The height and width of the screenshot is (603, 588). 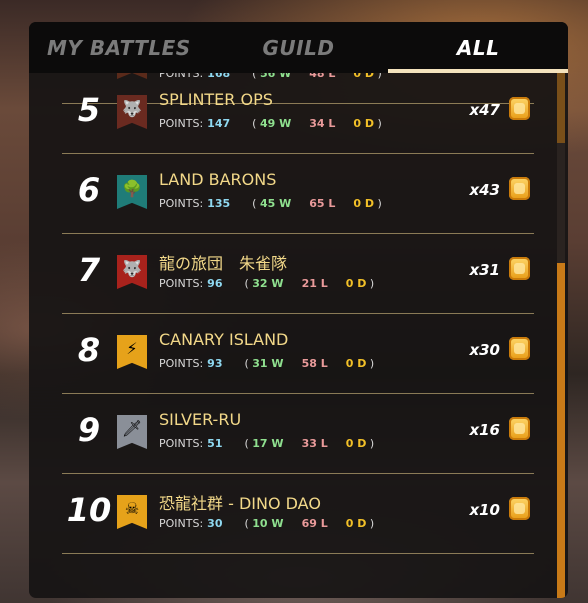 I want to click on rank-number: 7, so click(x=89, y=270).